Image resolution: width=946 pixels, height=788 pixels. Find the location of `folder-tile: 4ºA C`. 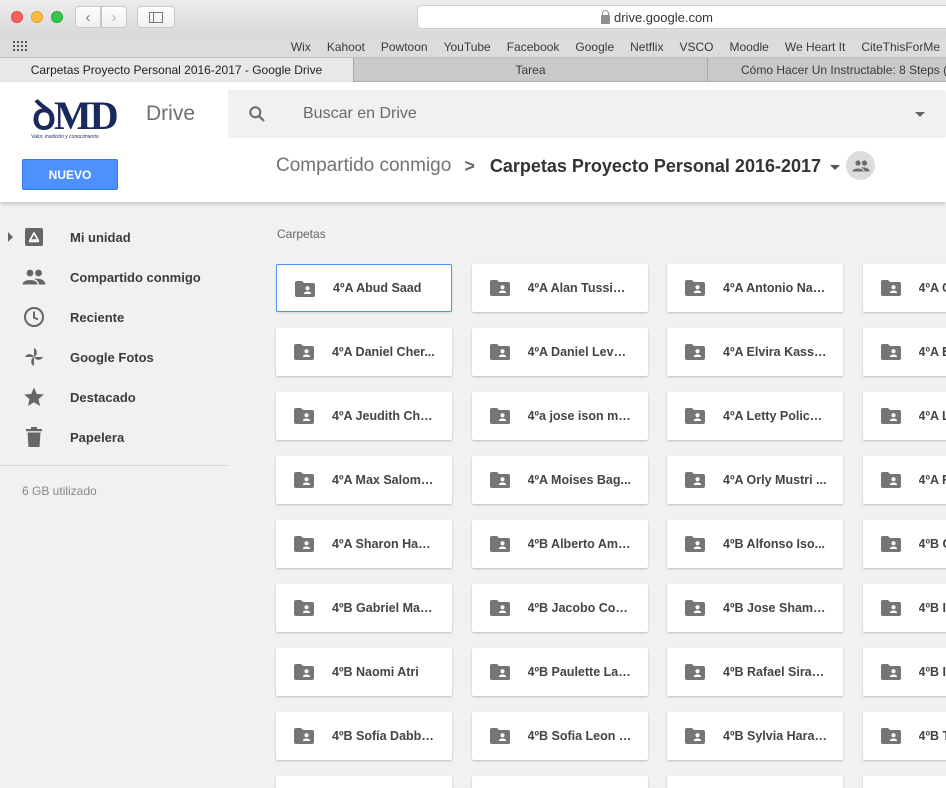

folder-tile: 4ºA C is located at coordinates (904, 288).